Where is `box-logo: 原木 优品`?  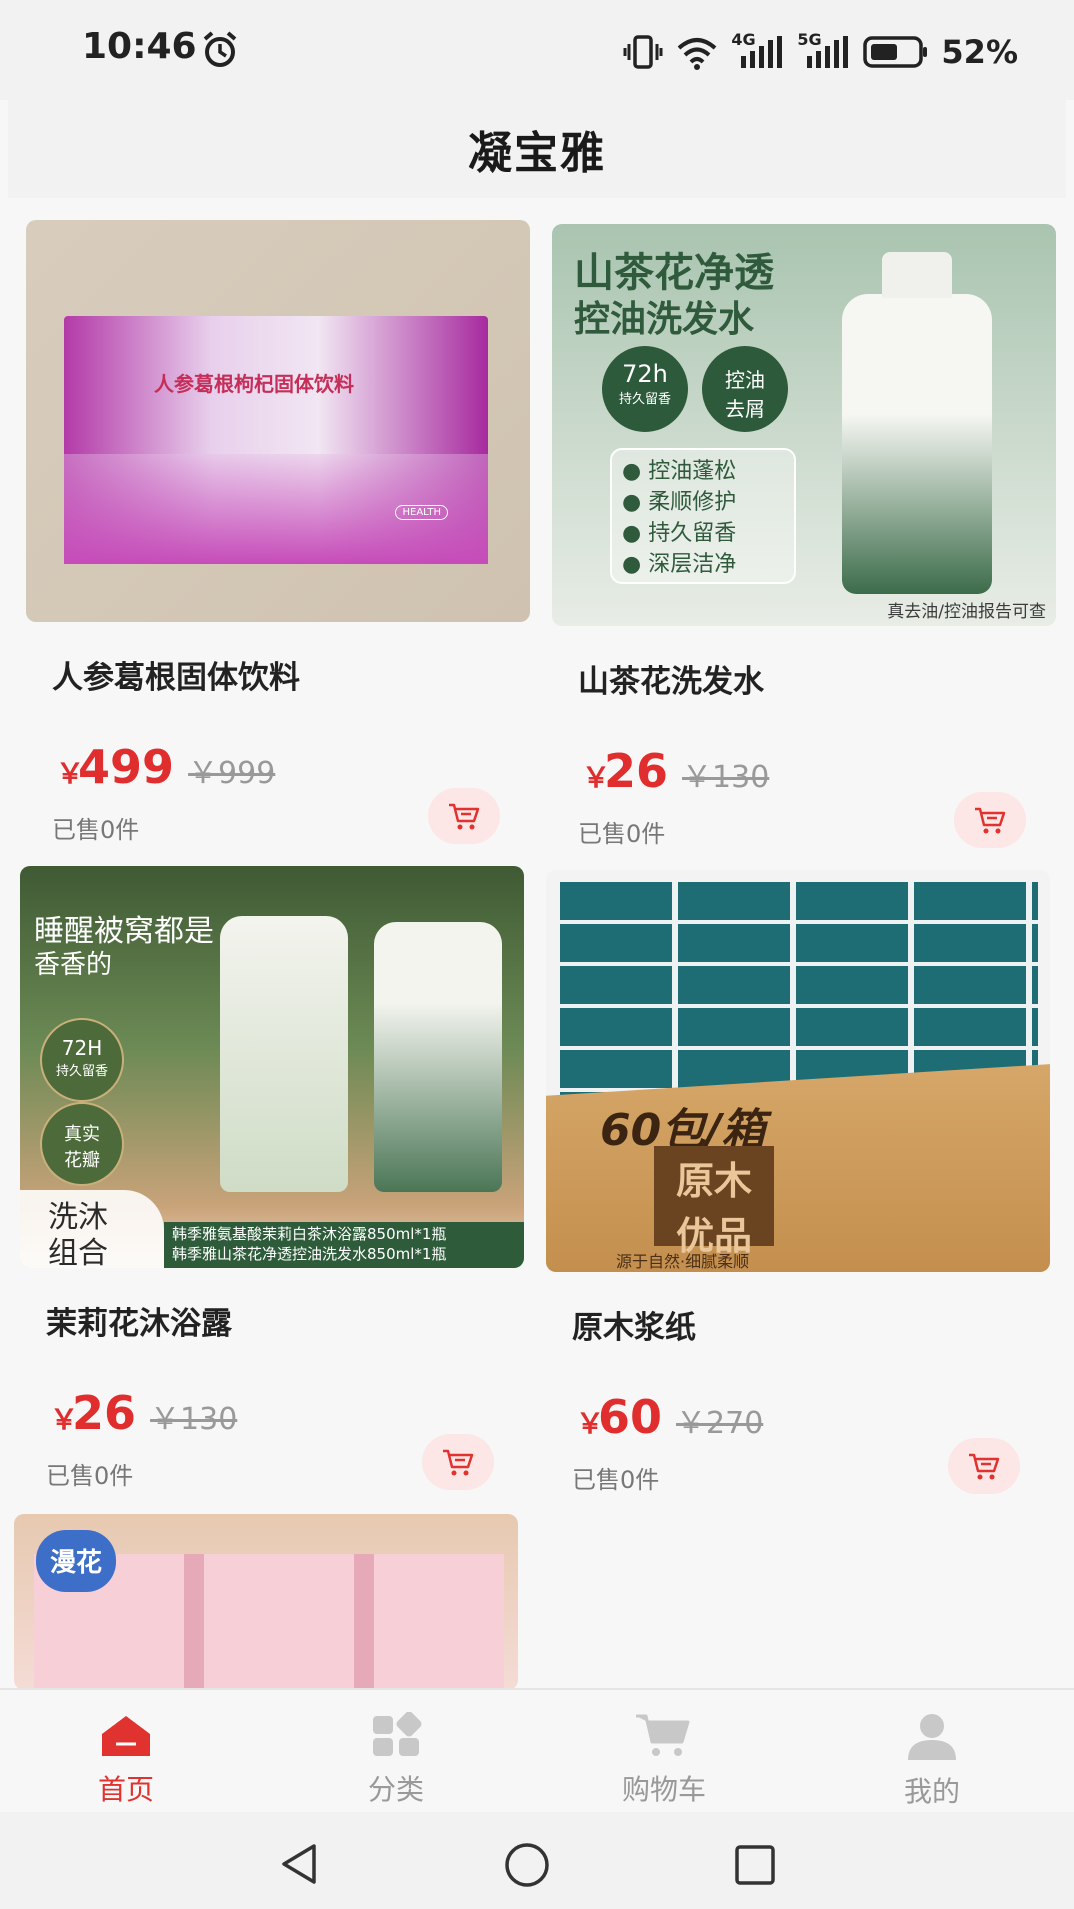 box-logo: 原木 优品 is located at coordinates (714, 1202).